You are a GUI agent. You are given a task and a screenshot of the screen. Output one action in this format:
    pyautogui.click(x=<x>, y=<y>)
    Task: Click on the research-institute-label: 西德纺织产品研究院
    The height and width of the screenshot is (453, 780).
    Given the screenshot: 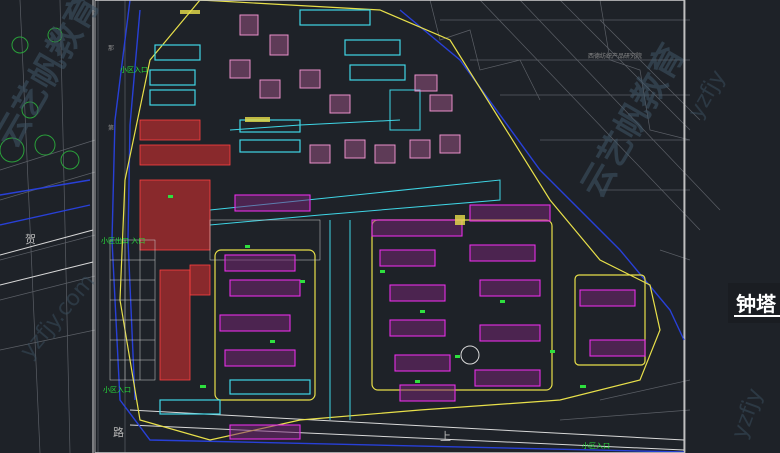 What is the action you would take?
    pyautogui.click(x=615, y=56)
    